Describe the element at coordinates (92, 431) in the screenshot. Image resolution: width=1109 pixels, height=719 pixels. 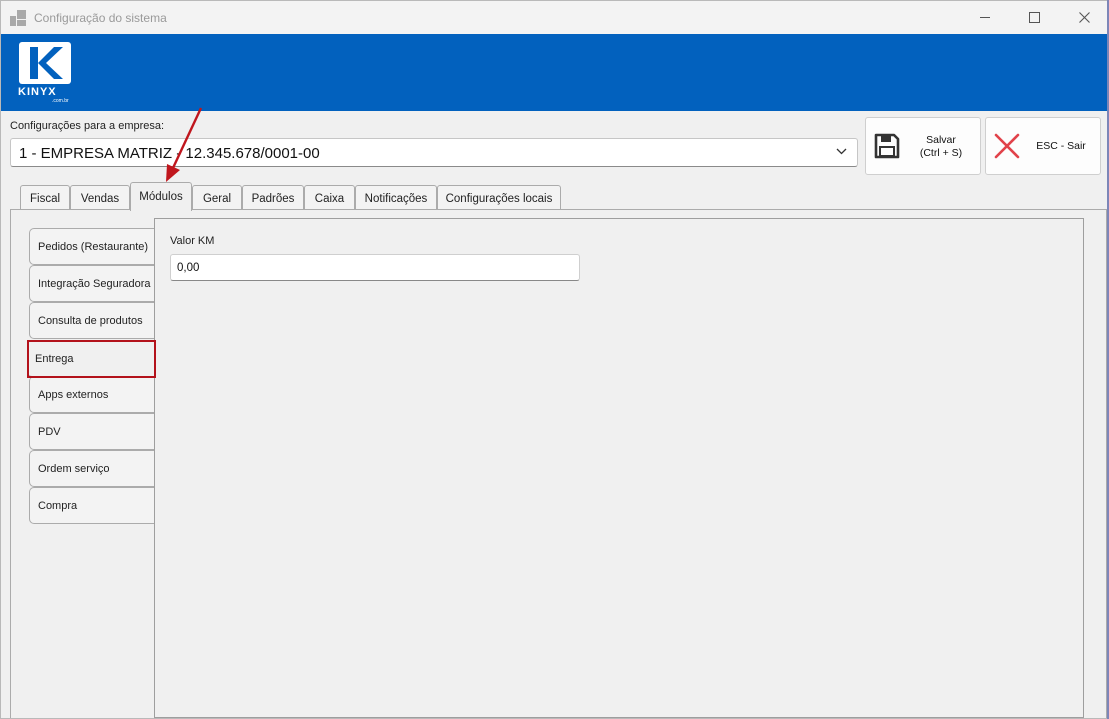
I see `module-tab-pdv: PDV` at that location.